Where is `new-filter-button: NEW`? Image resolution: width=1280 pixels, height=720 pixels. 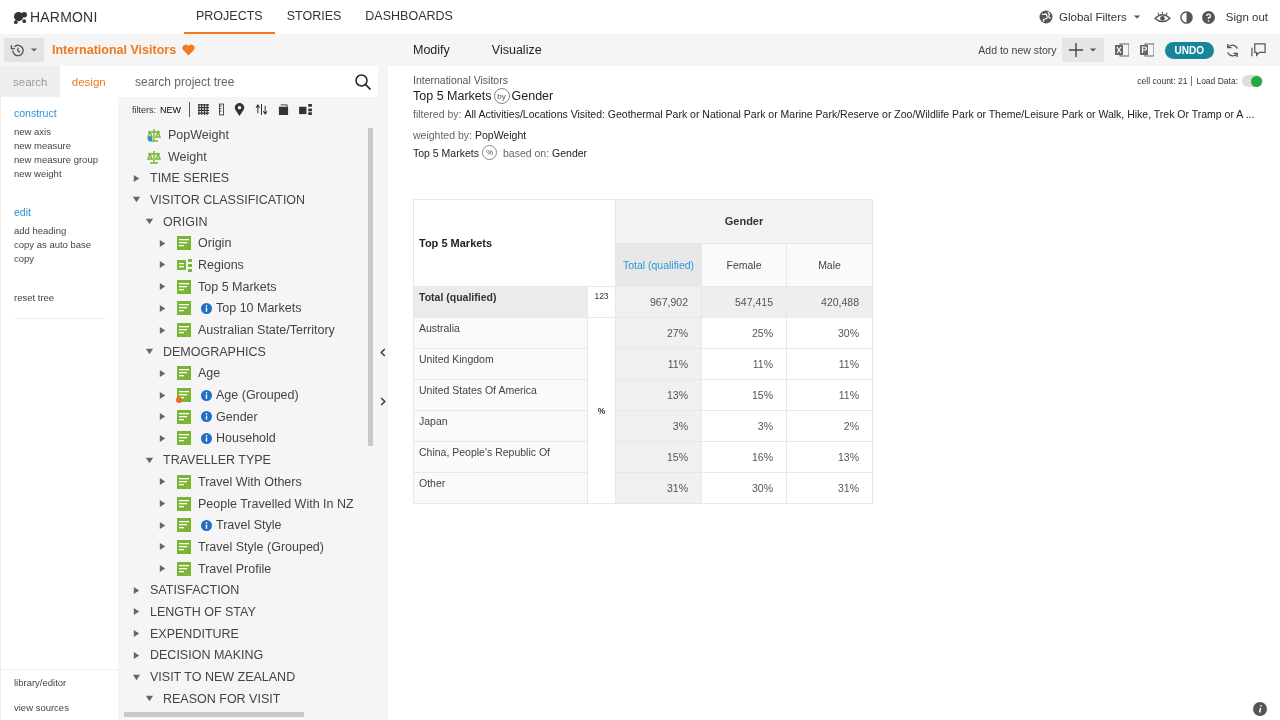 new-filter-button: NEW is located at coordinates (170, 109).